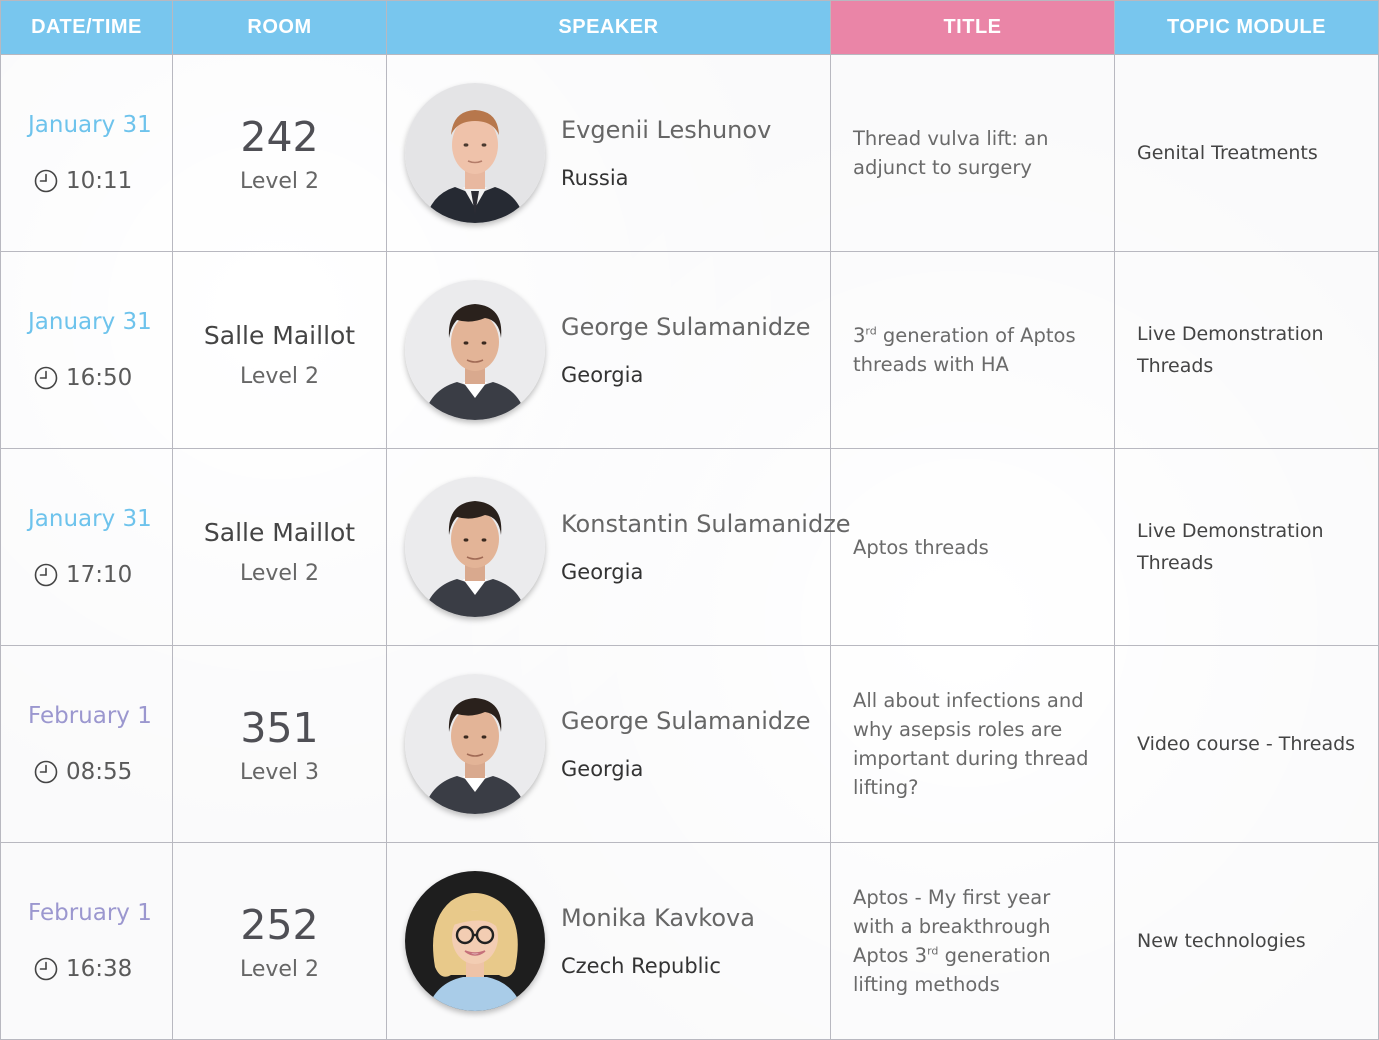  What do you see at coordinates (608, 153) in the screenshot?
I see `speaker-cell: Evgenii Leshunov Russia` at bounding box center [608, 153].